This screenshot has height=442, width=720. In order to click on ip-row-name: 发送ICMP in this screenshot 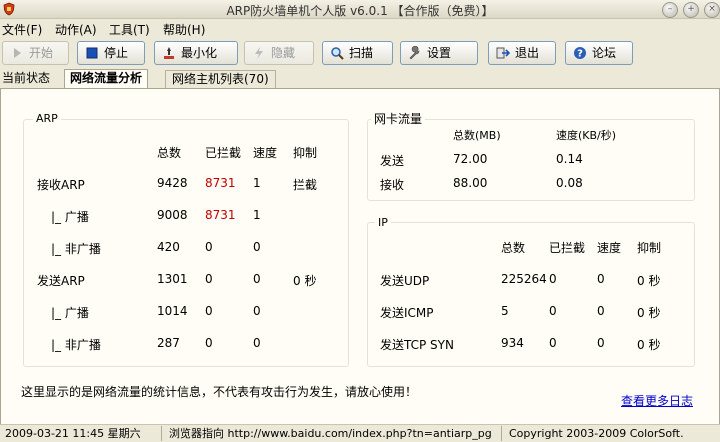, I will do `click(407, 313)`.